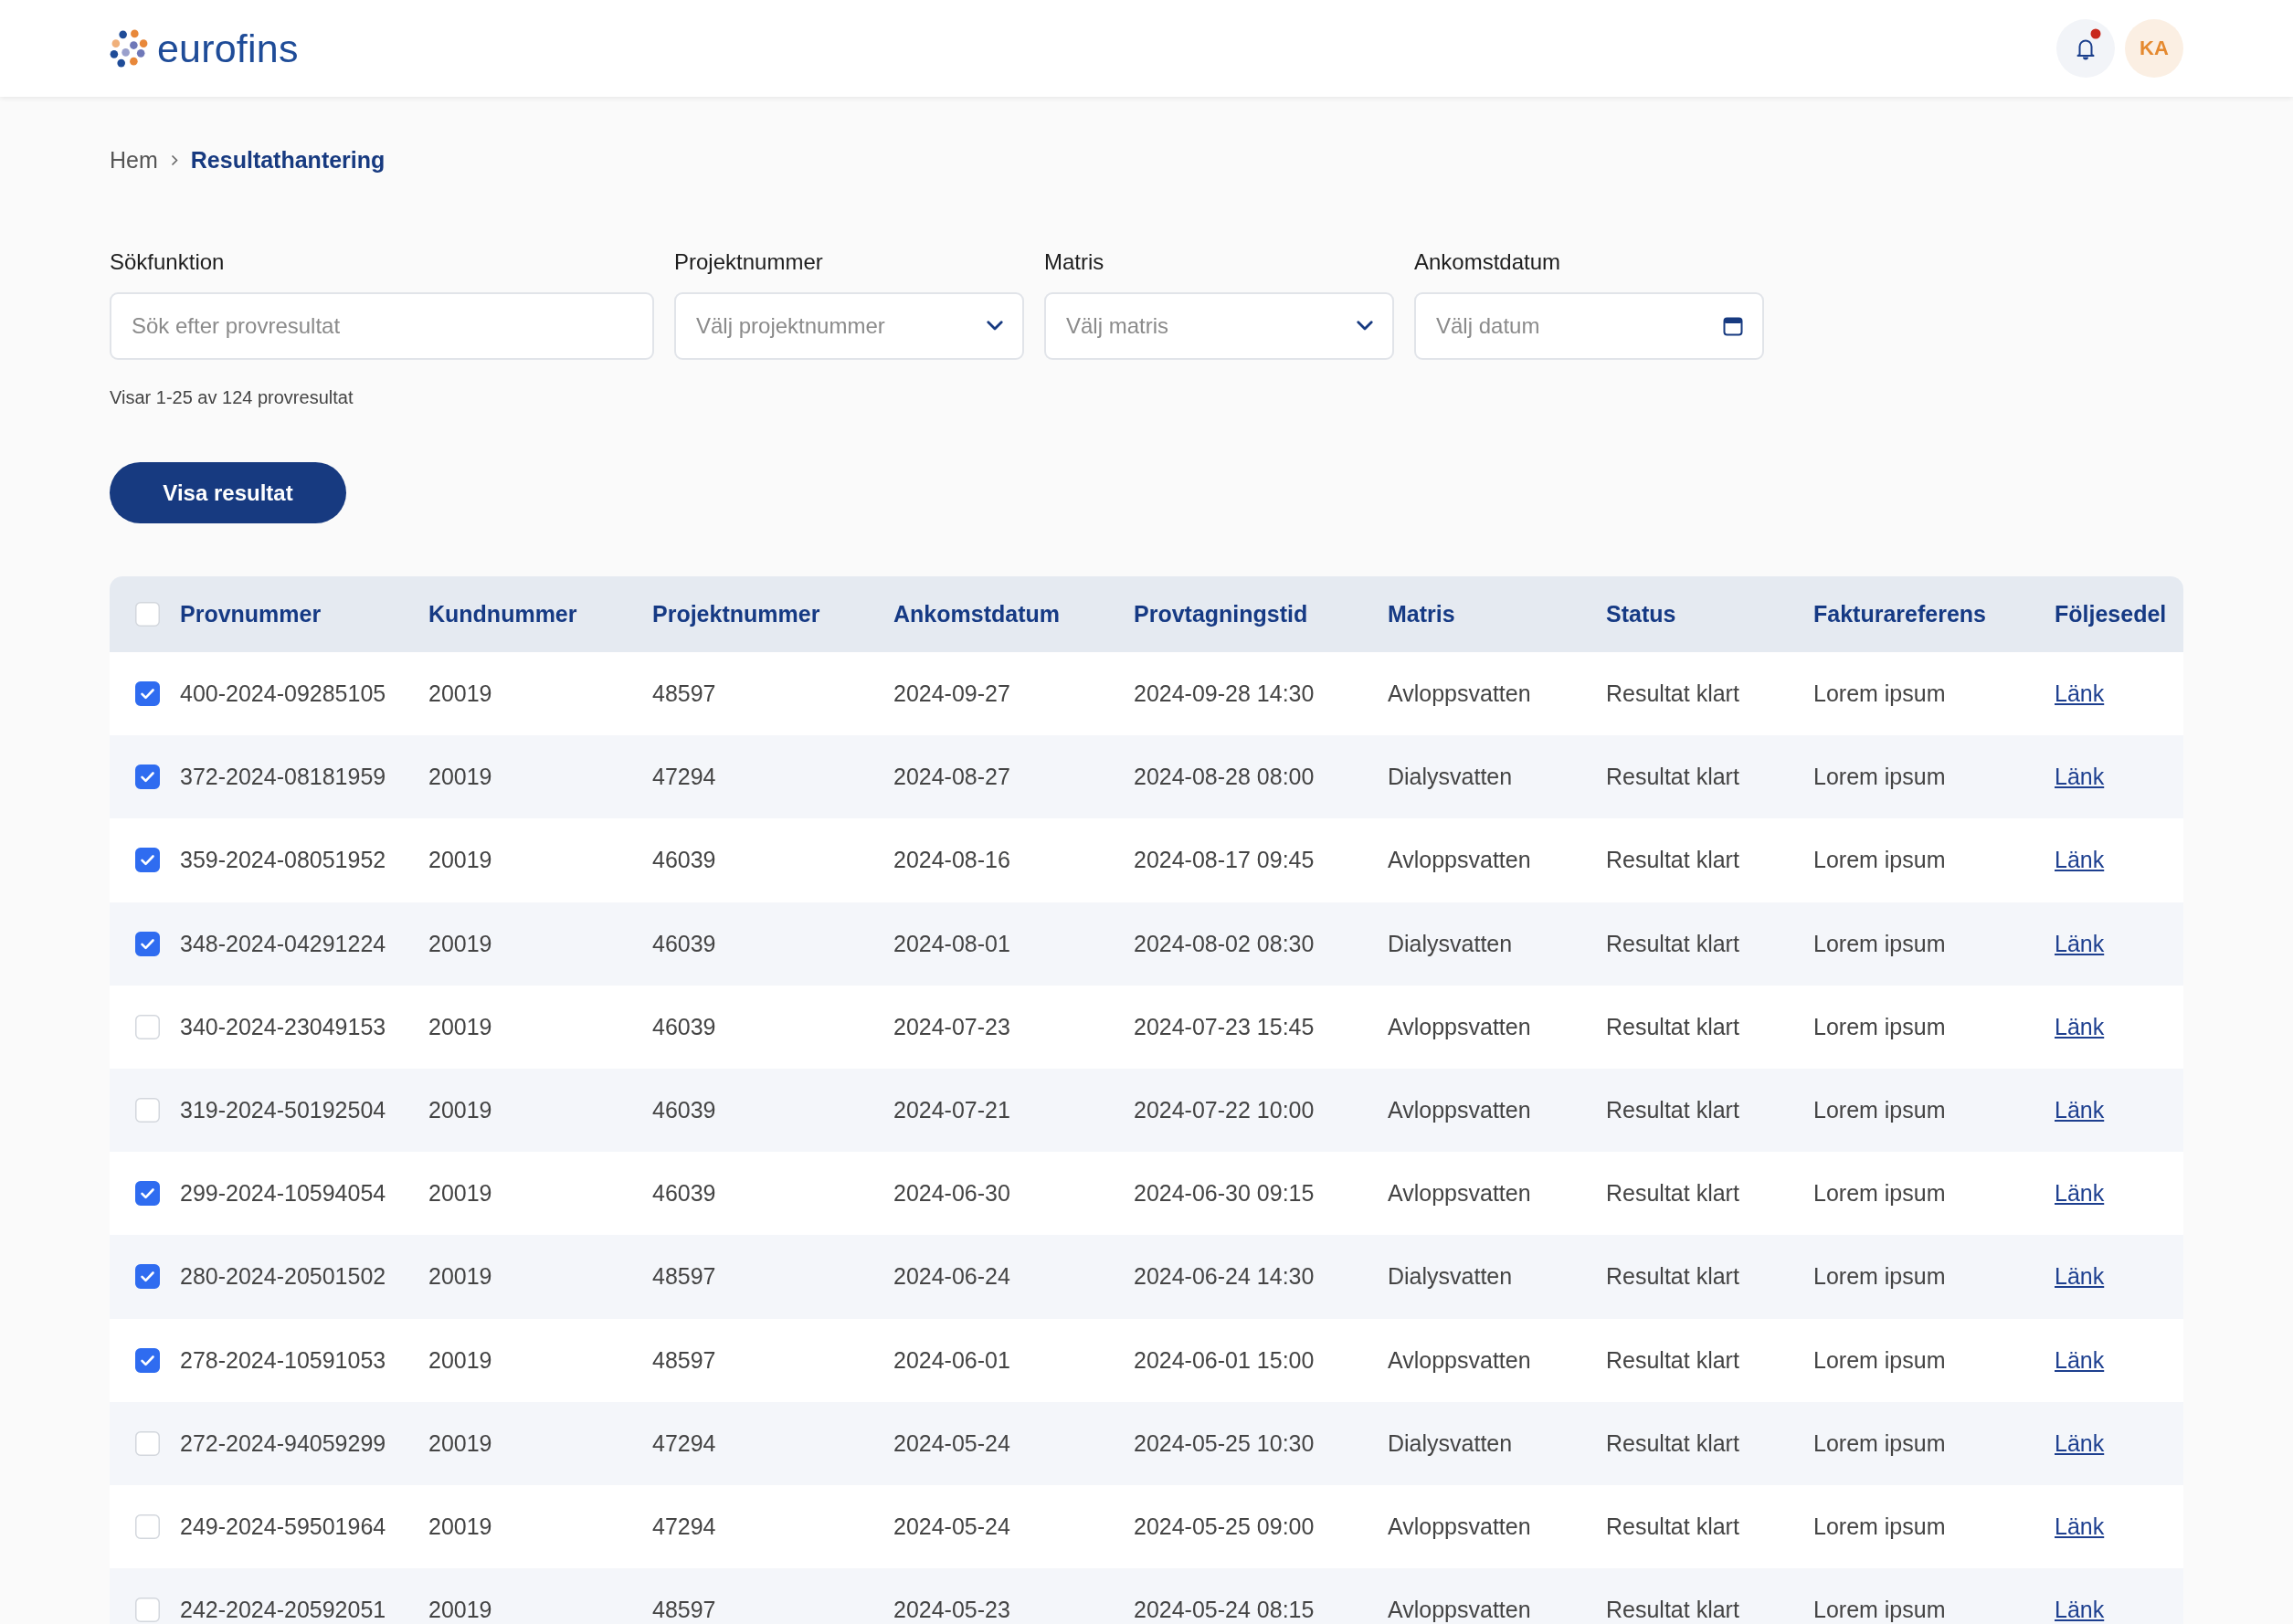 This screenshot has height=1624, width=2293. Describe the element at coordinates (147, 614) in the screenshot. I see `select-all-checkbox` at that location.